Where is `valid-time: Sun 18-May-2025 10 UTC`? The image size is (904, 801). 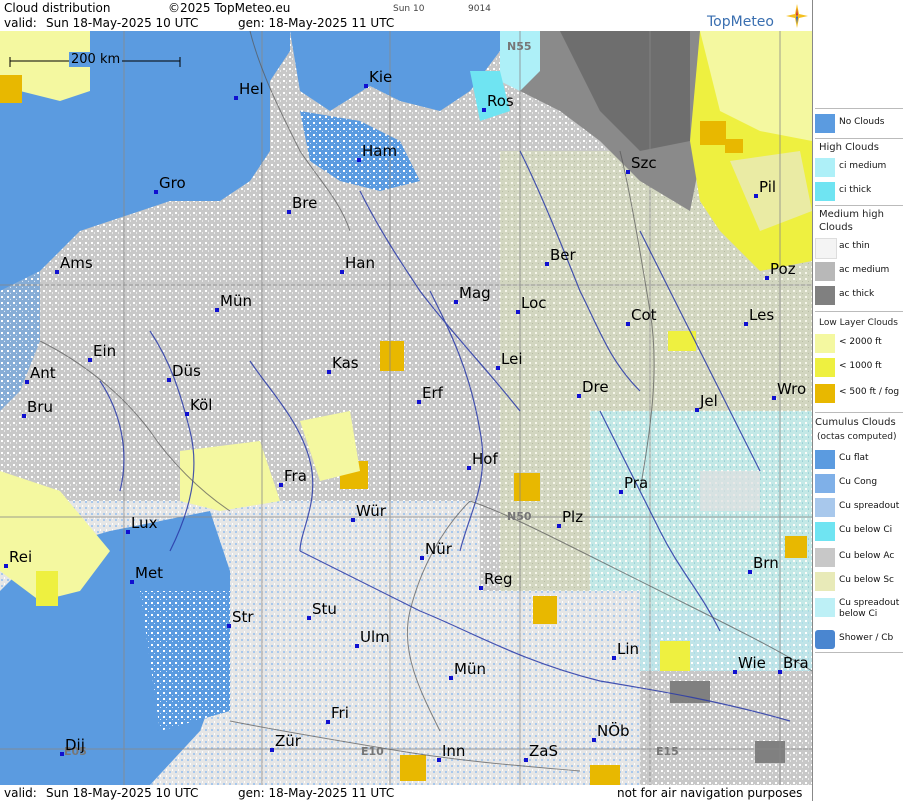
valid-time: Sun 18-May-2025 10 UTC is located at coordinates (122, 23).